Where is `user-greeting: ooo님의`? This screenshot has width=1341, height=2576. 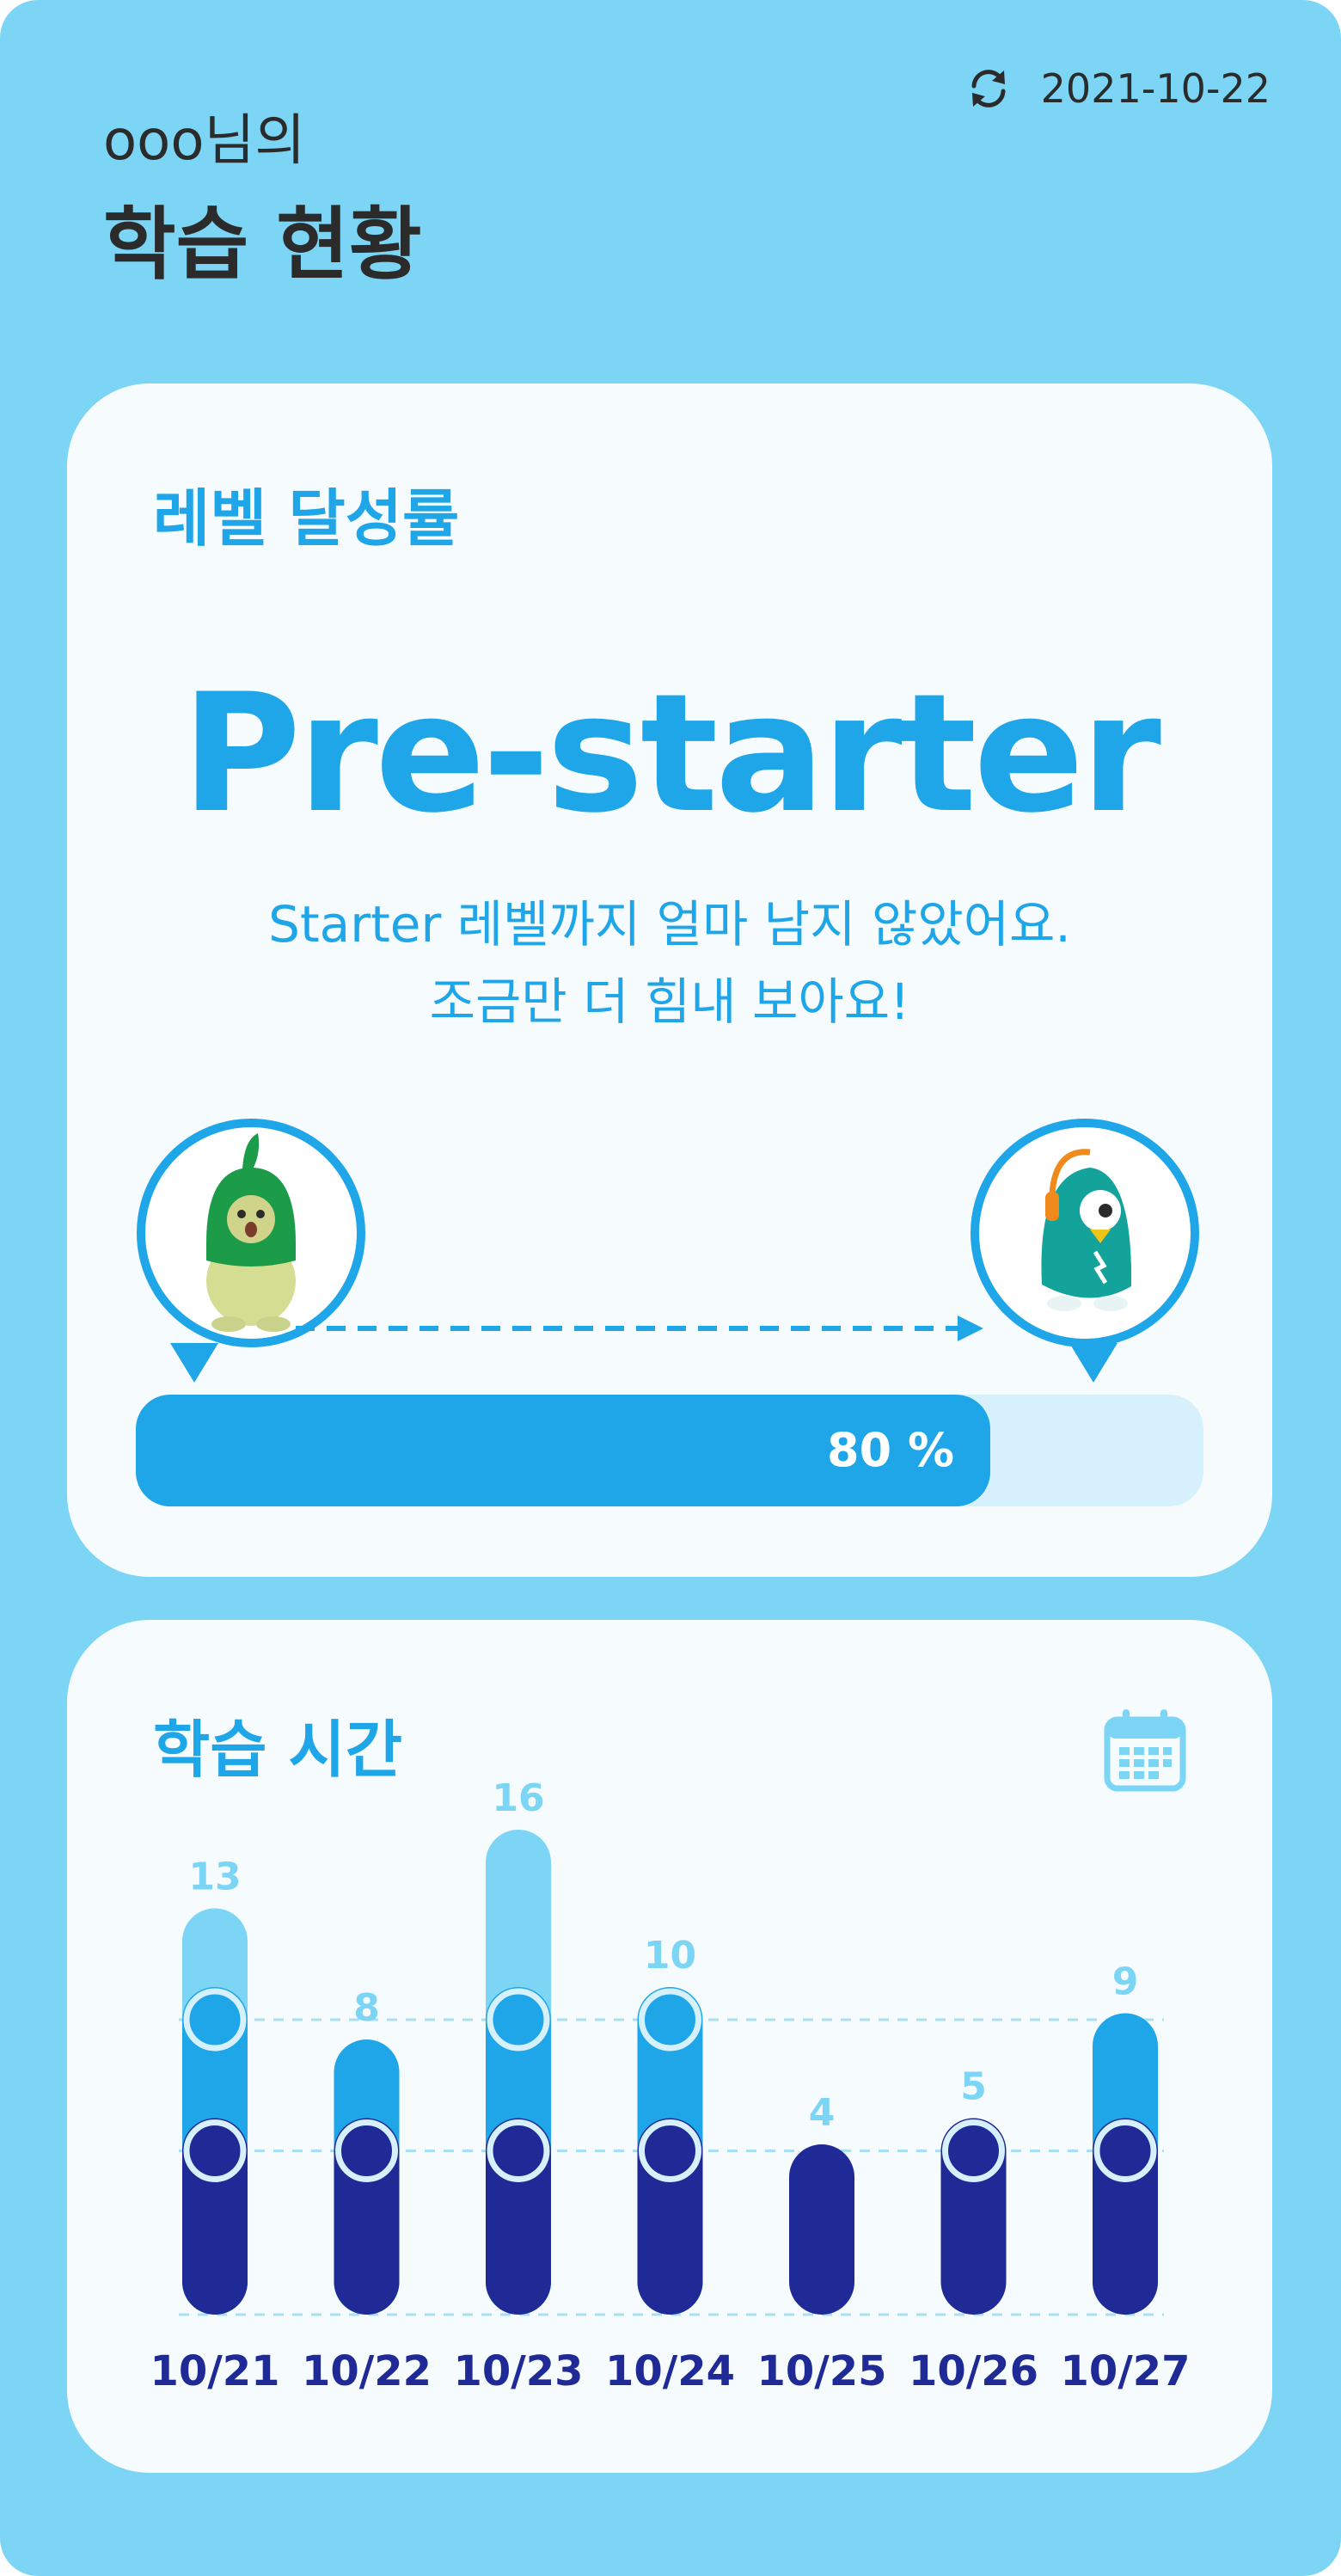
user-greeting: ooo님의 is located at coordinates (205, 141).